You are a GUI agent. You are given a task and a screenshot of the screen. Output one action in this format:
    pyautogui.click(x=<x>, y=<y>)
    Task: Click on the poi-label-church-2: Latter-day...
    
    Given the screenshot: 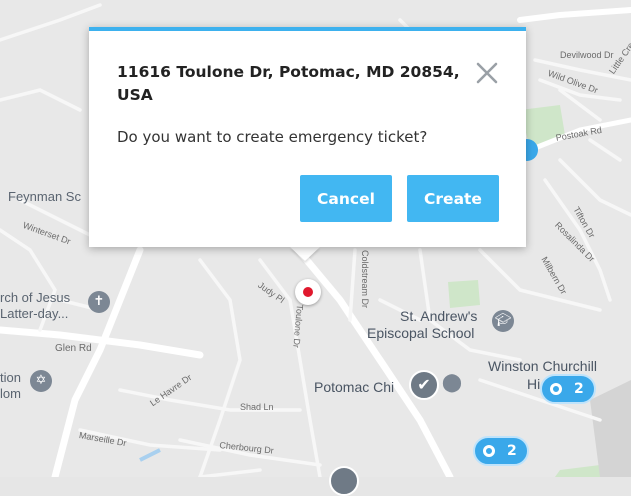 What is the action you would take?
    pyautogui.click(x=34, y=313)
    